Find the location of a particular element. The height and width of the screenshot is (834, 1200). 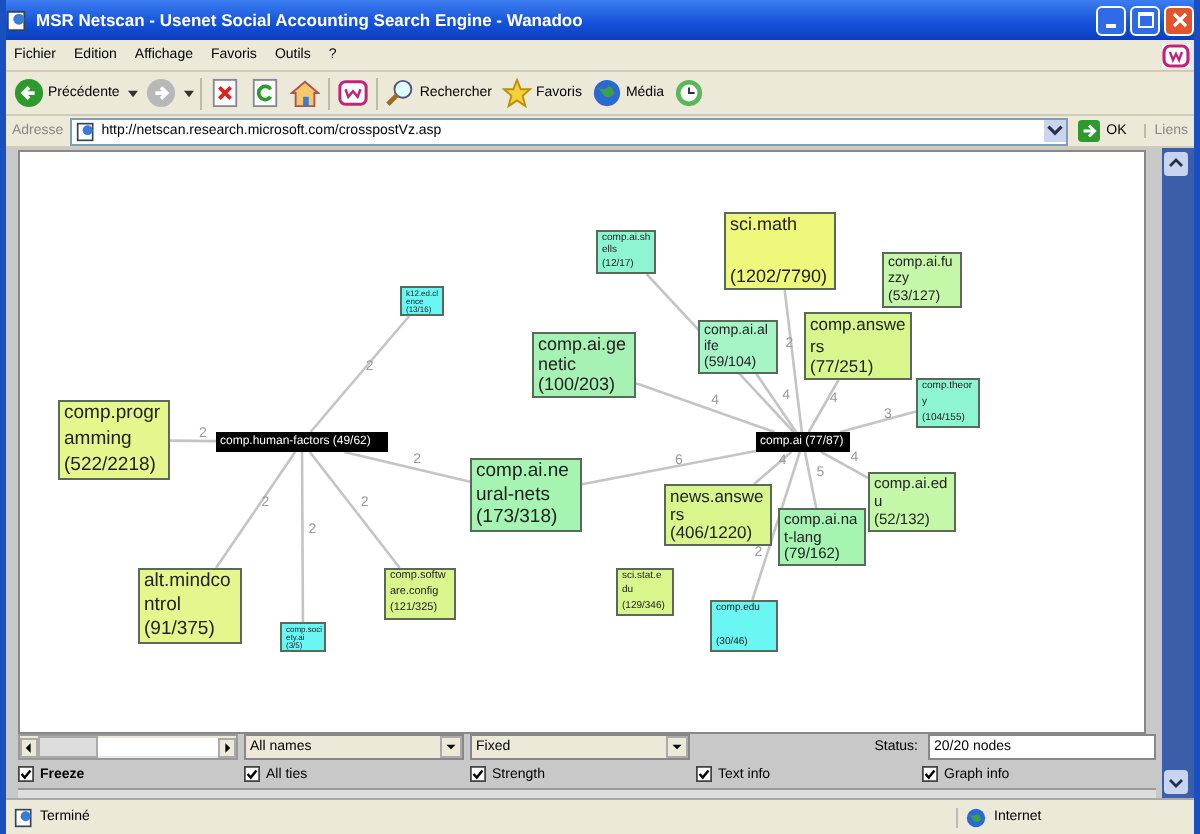

search-icon is located at coordinates (400, 93).